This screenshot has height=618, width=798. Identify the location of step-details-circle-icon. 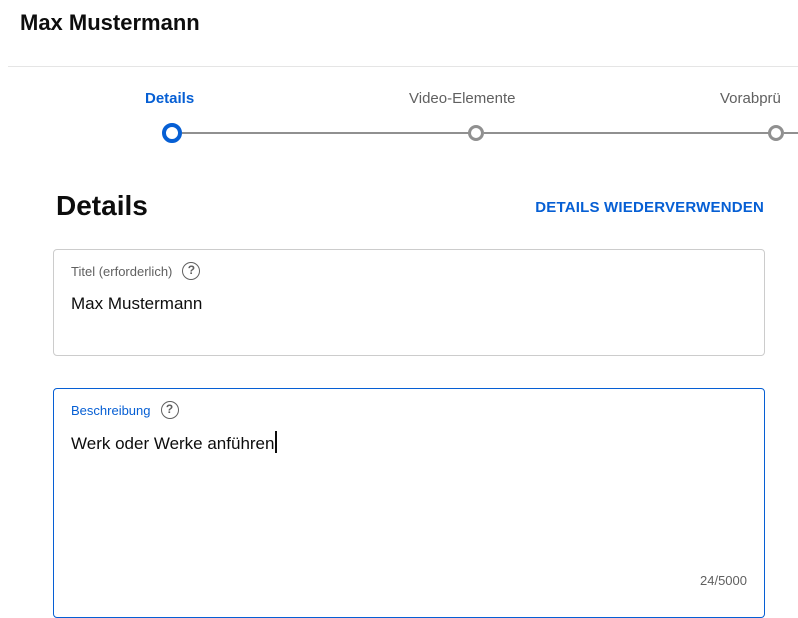
(172, 133).